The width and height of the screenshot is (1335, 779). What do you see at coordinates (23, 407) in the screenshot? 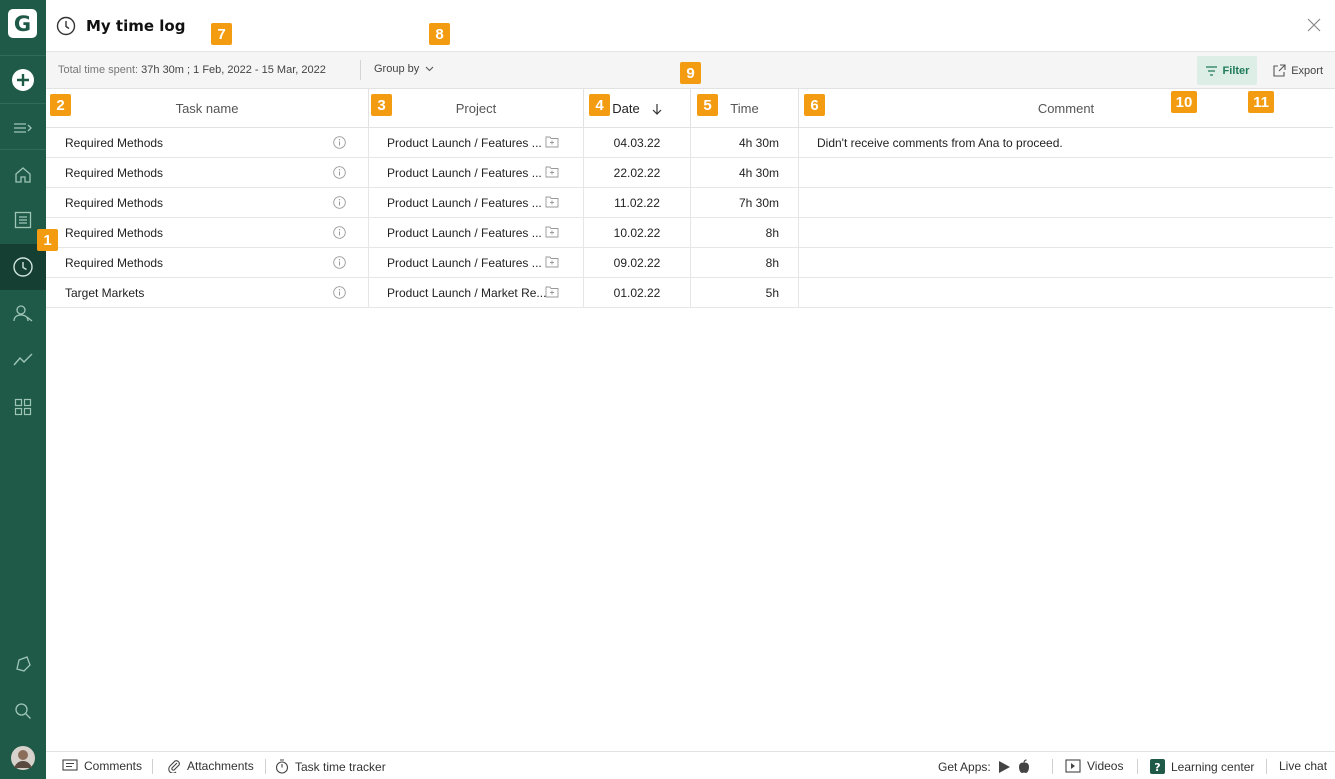
I see `apps-grid-icon` at bounding box center [23, 407].